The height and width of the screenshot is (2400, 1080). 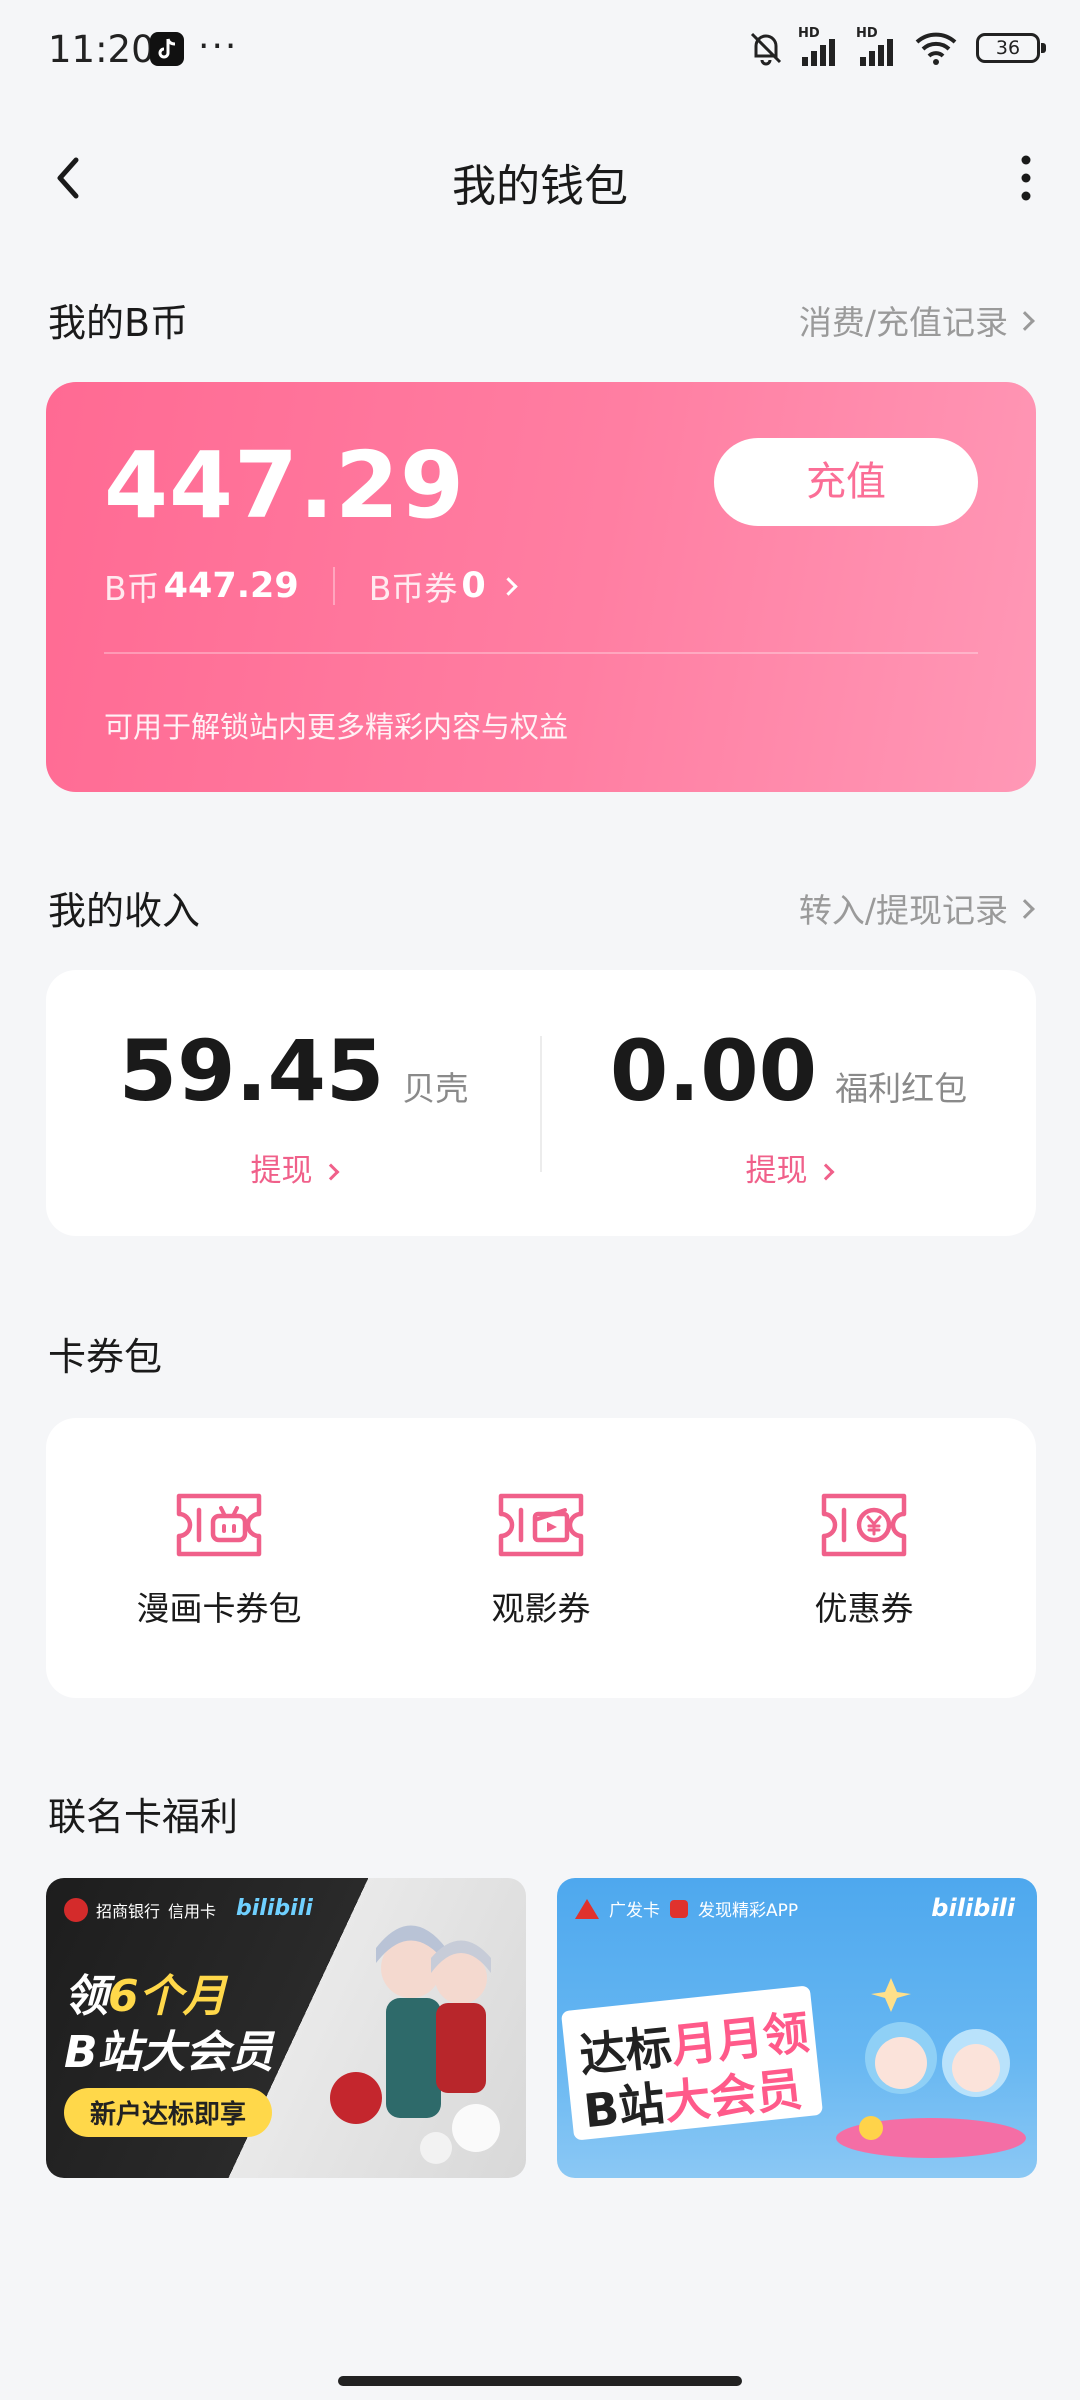 I want to click on status-icons: HD HD 36, so click(x=896, y=47).